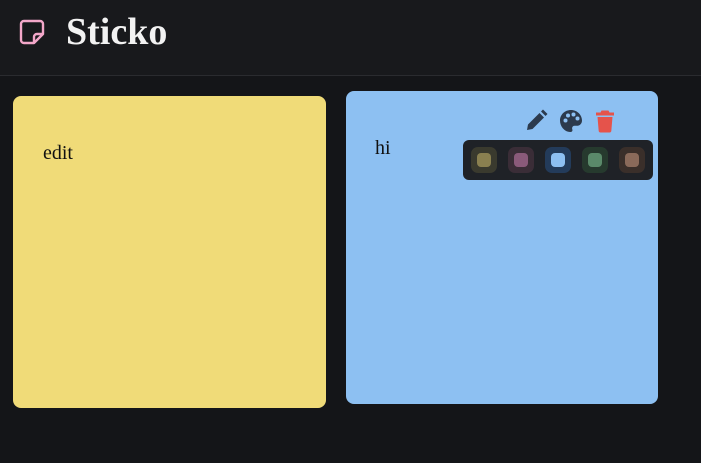 This screenshot has height=463, width=701. Describe the element at coordinates (383, 148) in the screenshot. I see `note-text: hi` at that location.